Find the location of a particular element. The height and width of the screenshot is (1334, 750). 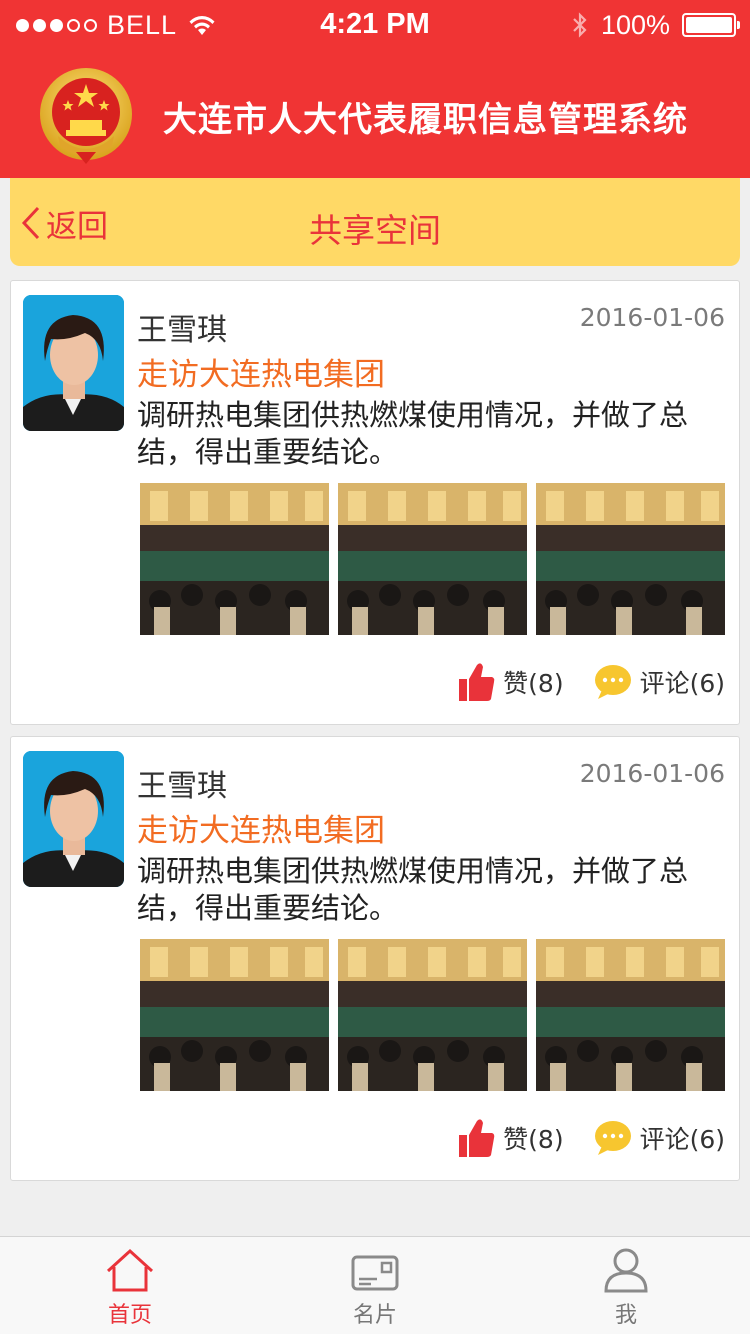

home-icon is located at coordinates (130, 1270).